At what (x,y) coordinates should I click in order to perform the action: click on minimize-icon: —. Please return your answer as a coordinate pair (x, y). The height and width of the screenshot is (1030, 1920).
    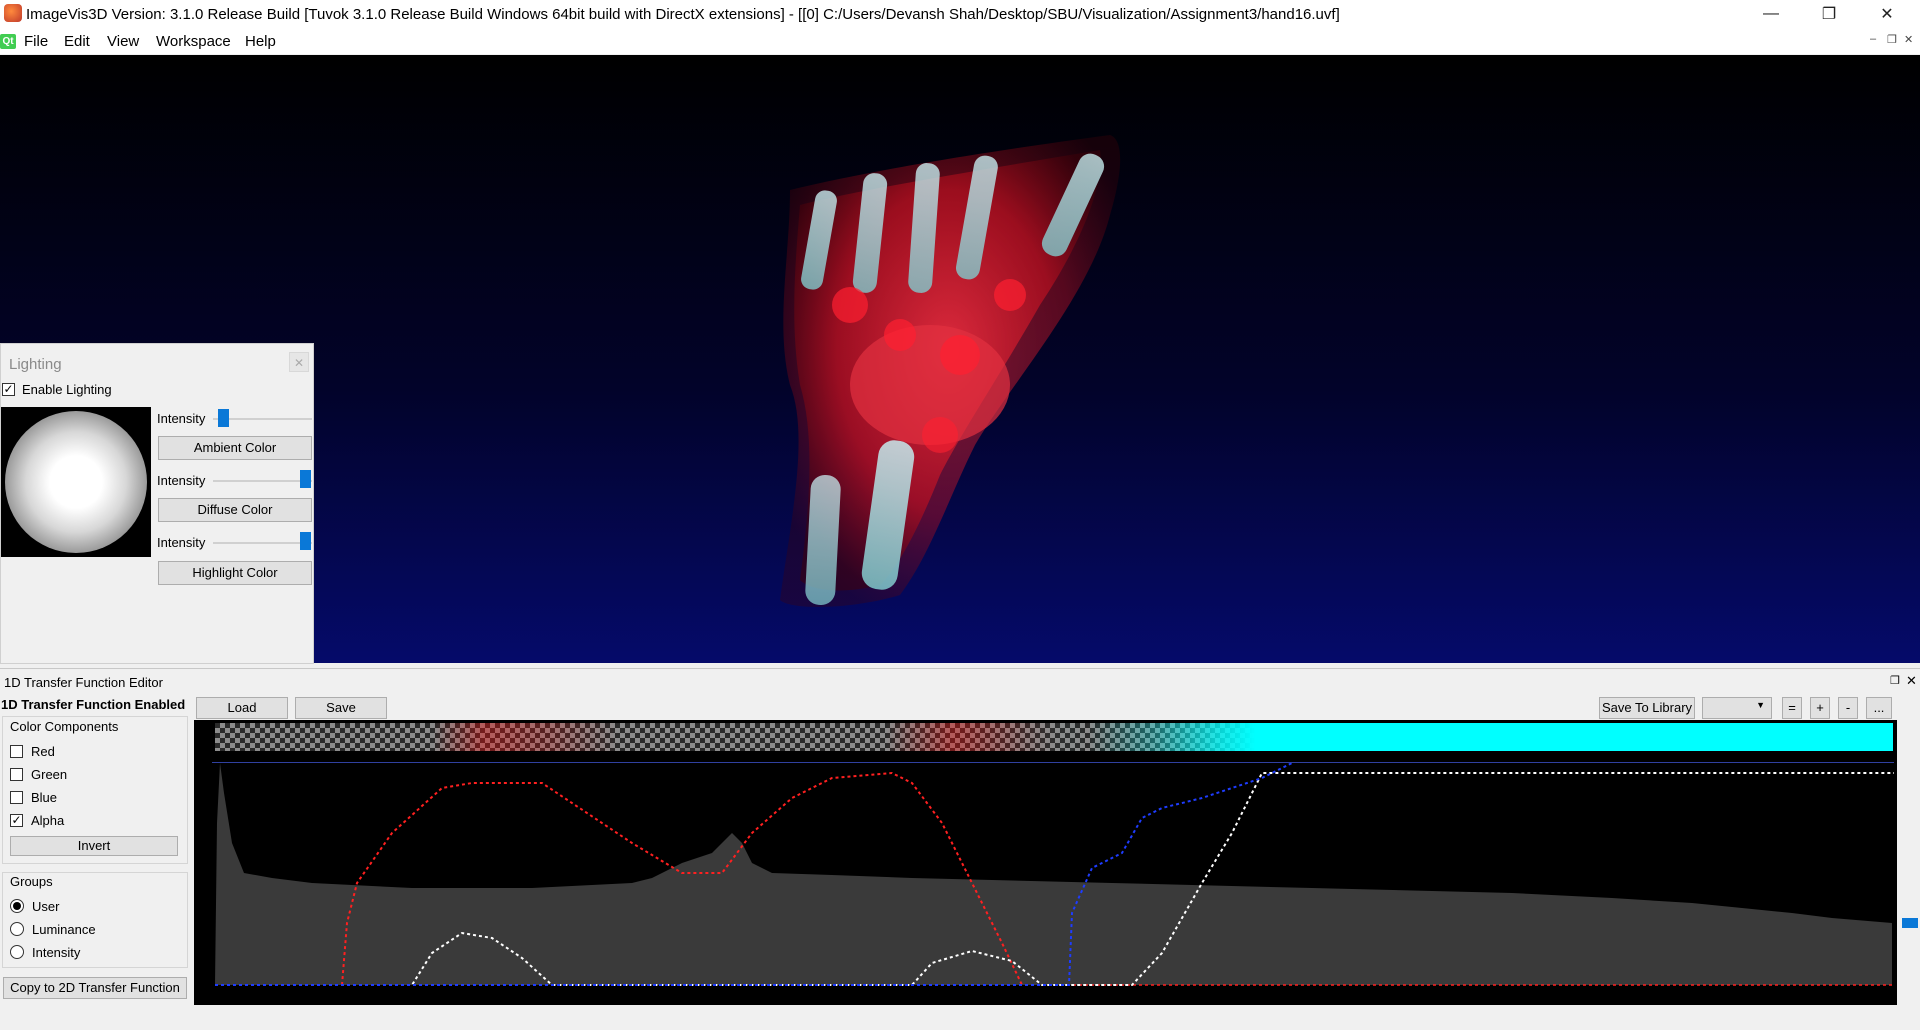
    Looking at the image, I should click on (1771, 14).